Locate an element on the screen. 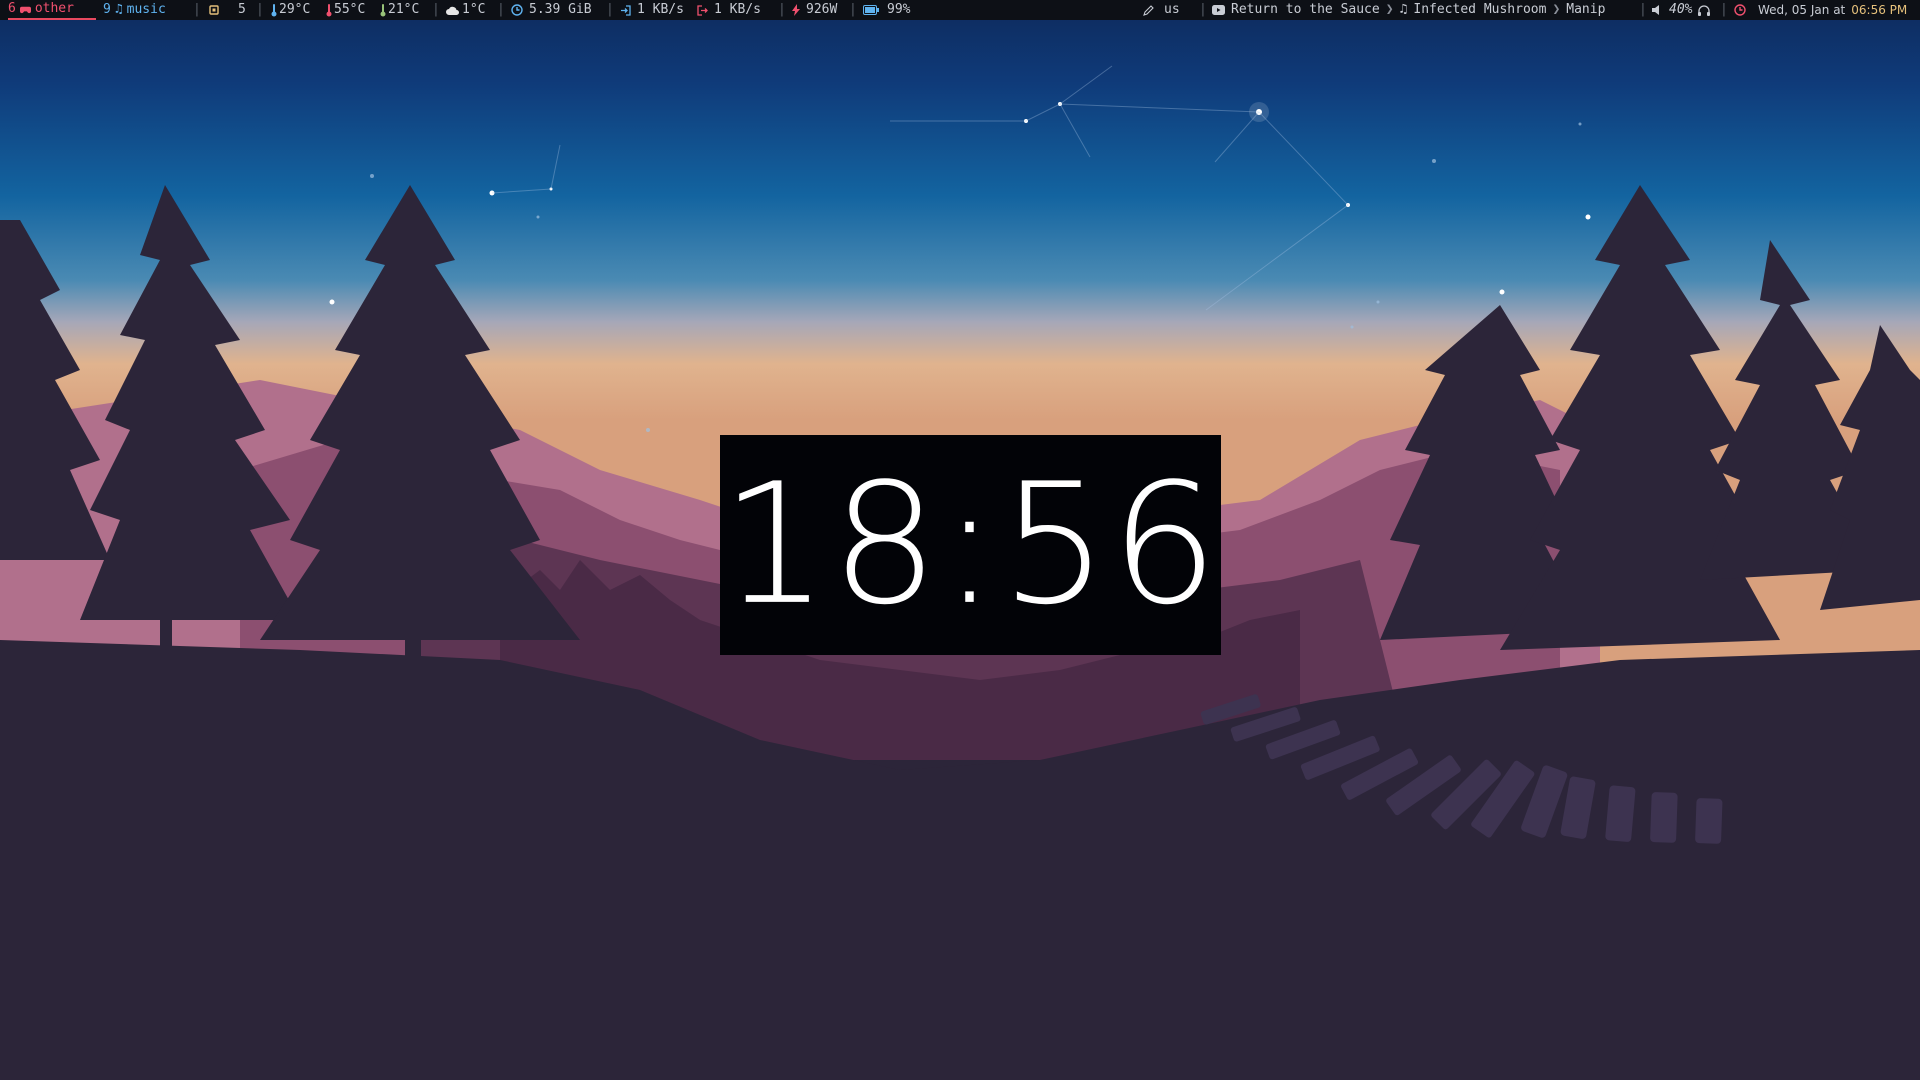 The image size is (1920, 1080). clock-time: 18:56 is located at coordinates (970, 545).